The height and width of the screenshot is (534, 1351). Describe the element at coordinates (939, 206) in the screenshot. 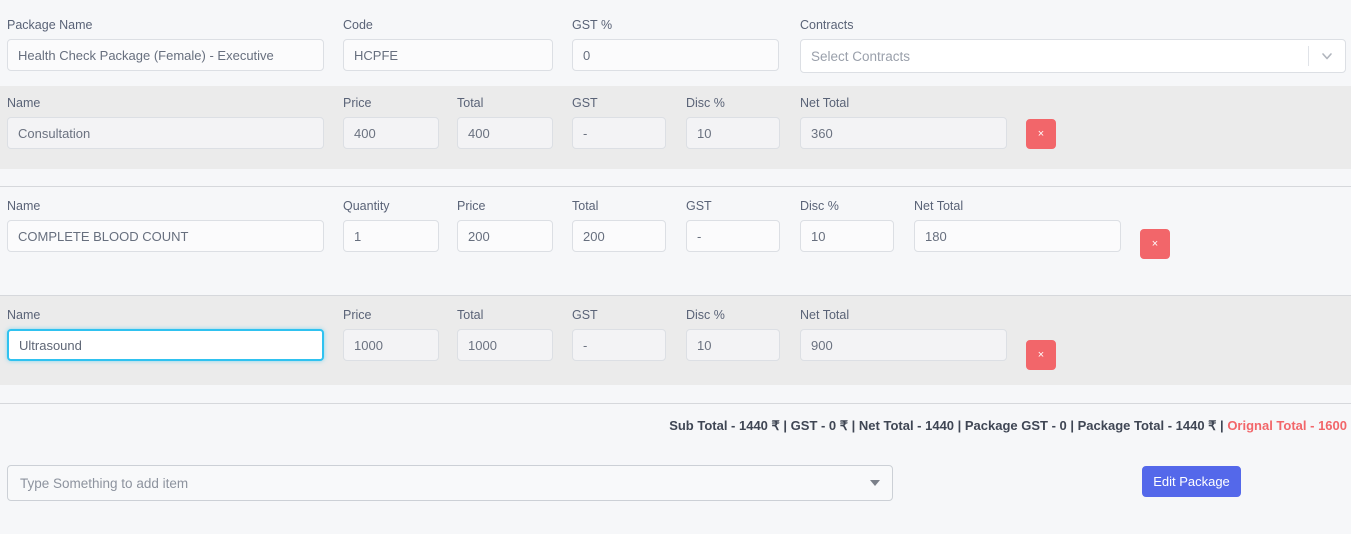

I see `row2-net-total-label: Net Total` at that location.